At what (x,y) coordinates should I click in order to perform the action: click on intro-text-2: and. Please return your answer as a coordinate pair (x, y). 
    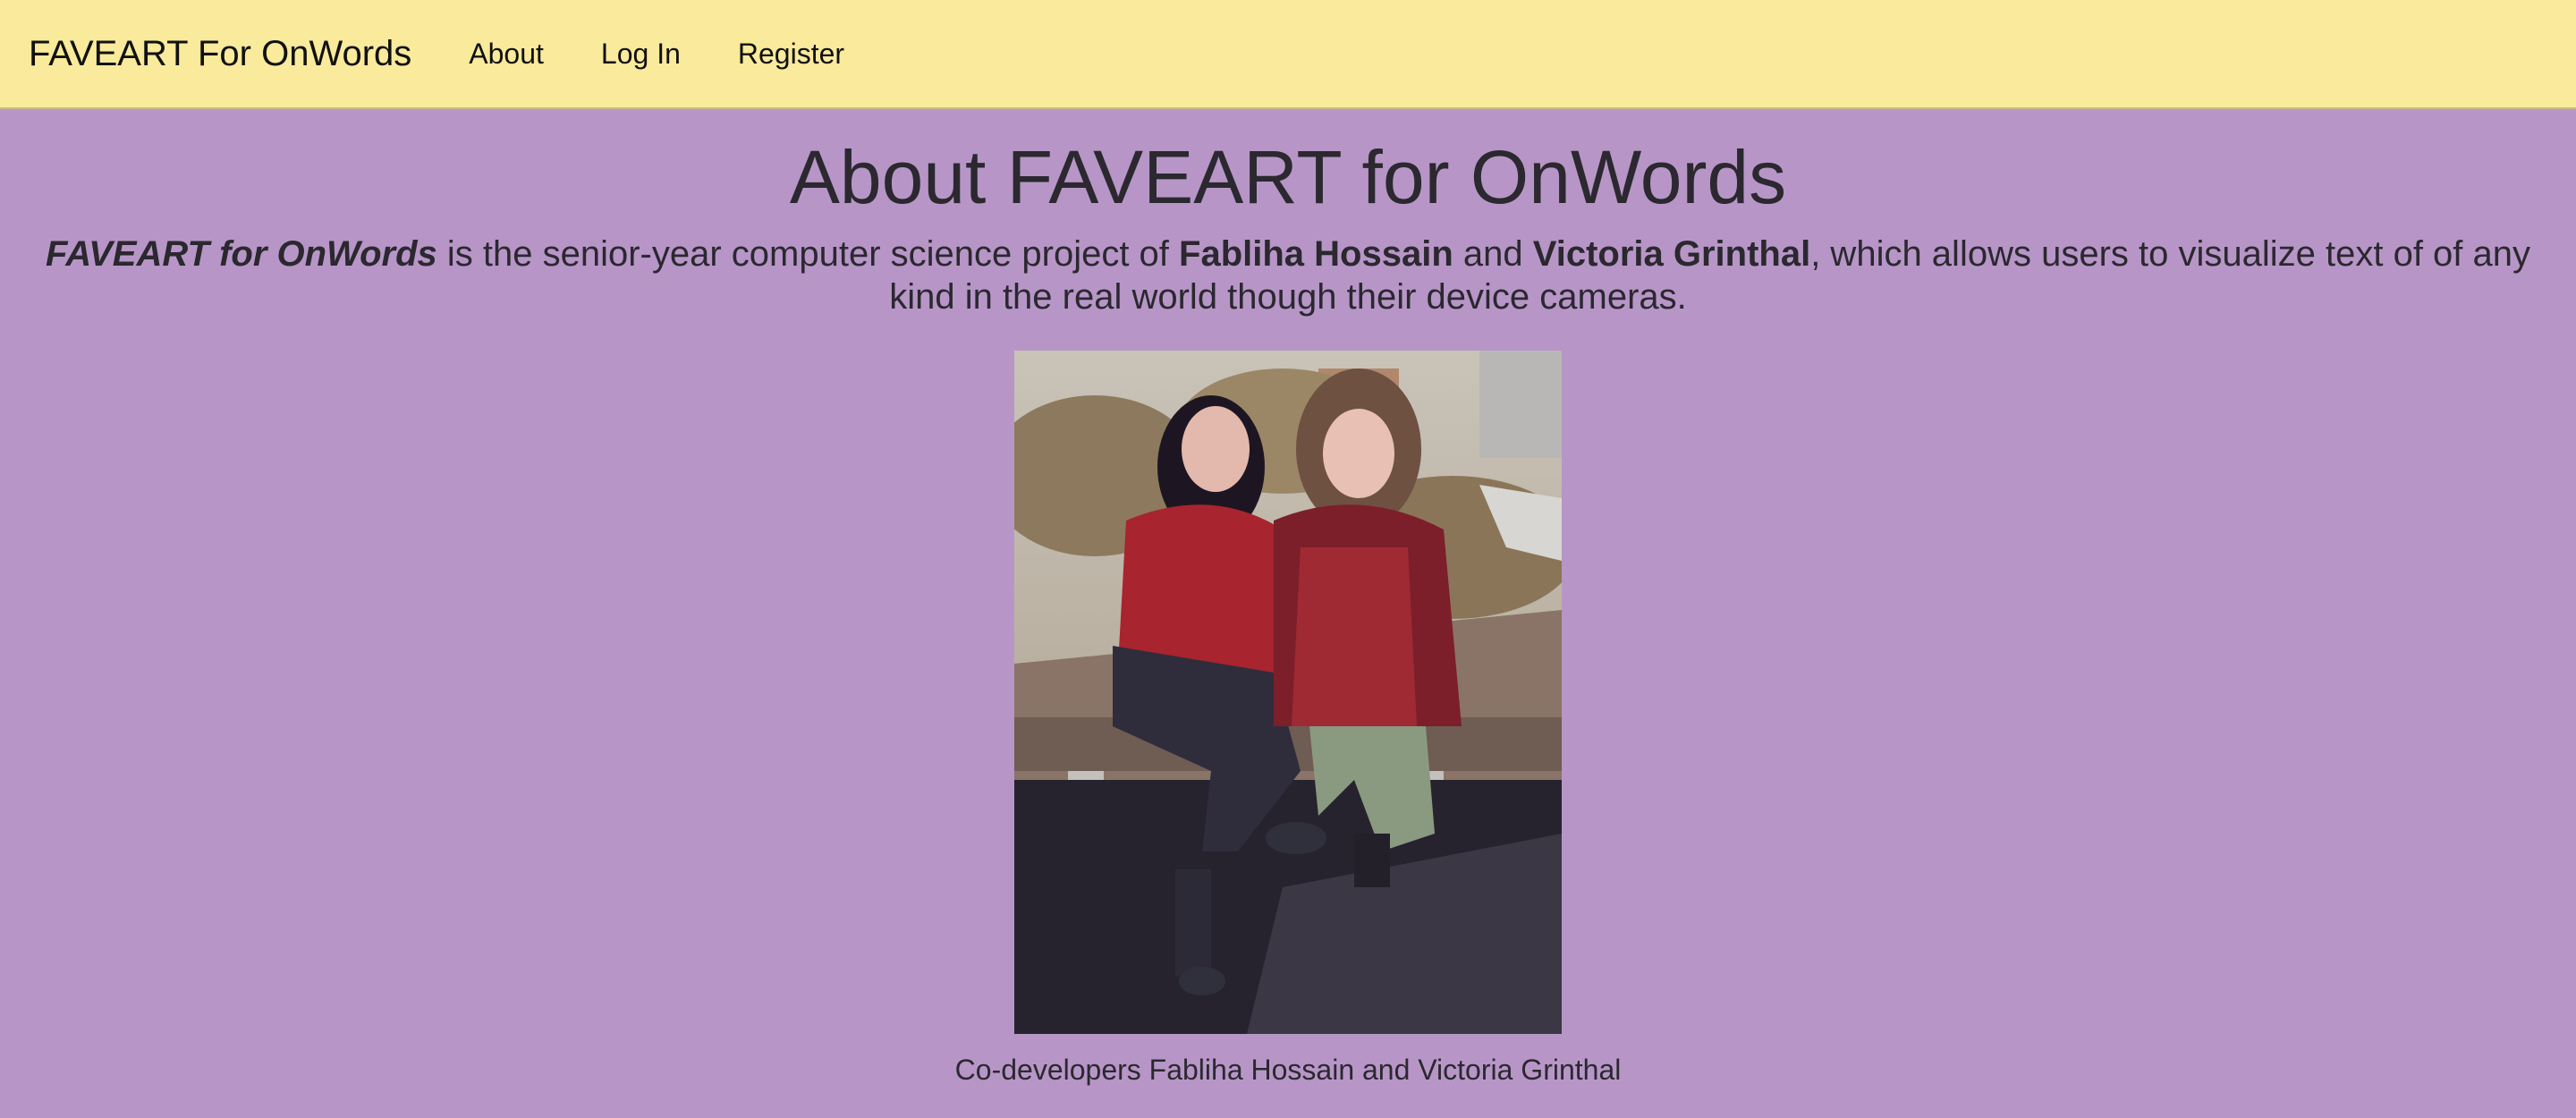
    Looking at the image, I should click on (1493, 254).